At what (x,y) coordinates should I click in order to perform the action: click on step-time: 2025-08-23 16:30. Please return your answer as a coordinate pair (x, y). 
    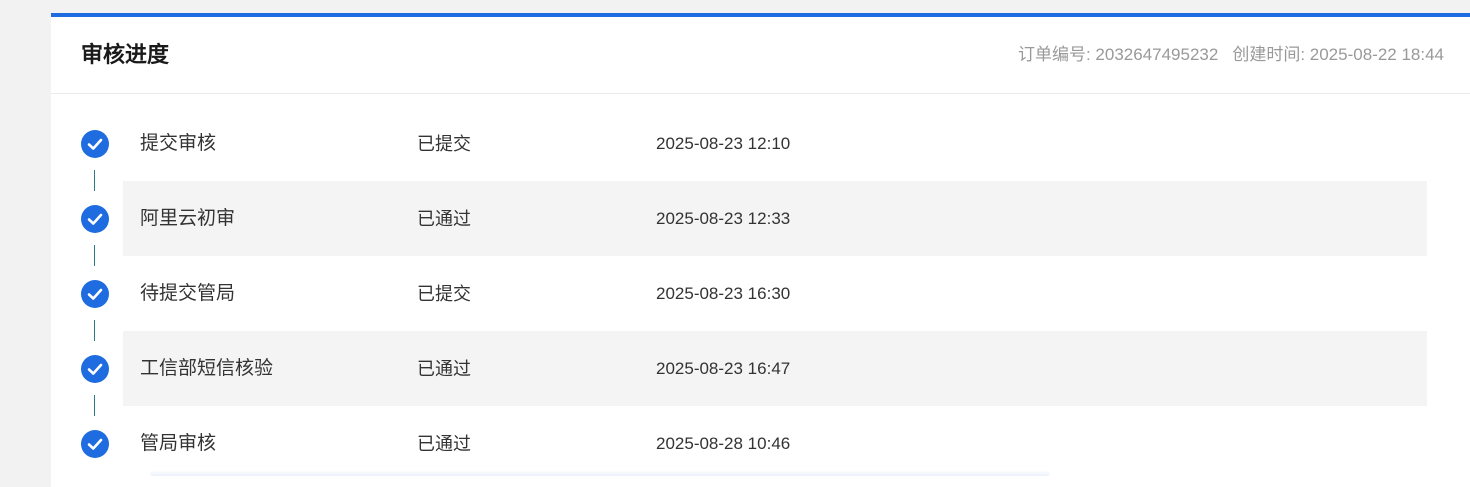
    Looking at the image, I should click on (723, 293).